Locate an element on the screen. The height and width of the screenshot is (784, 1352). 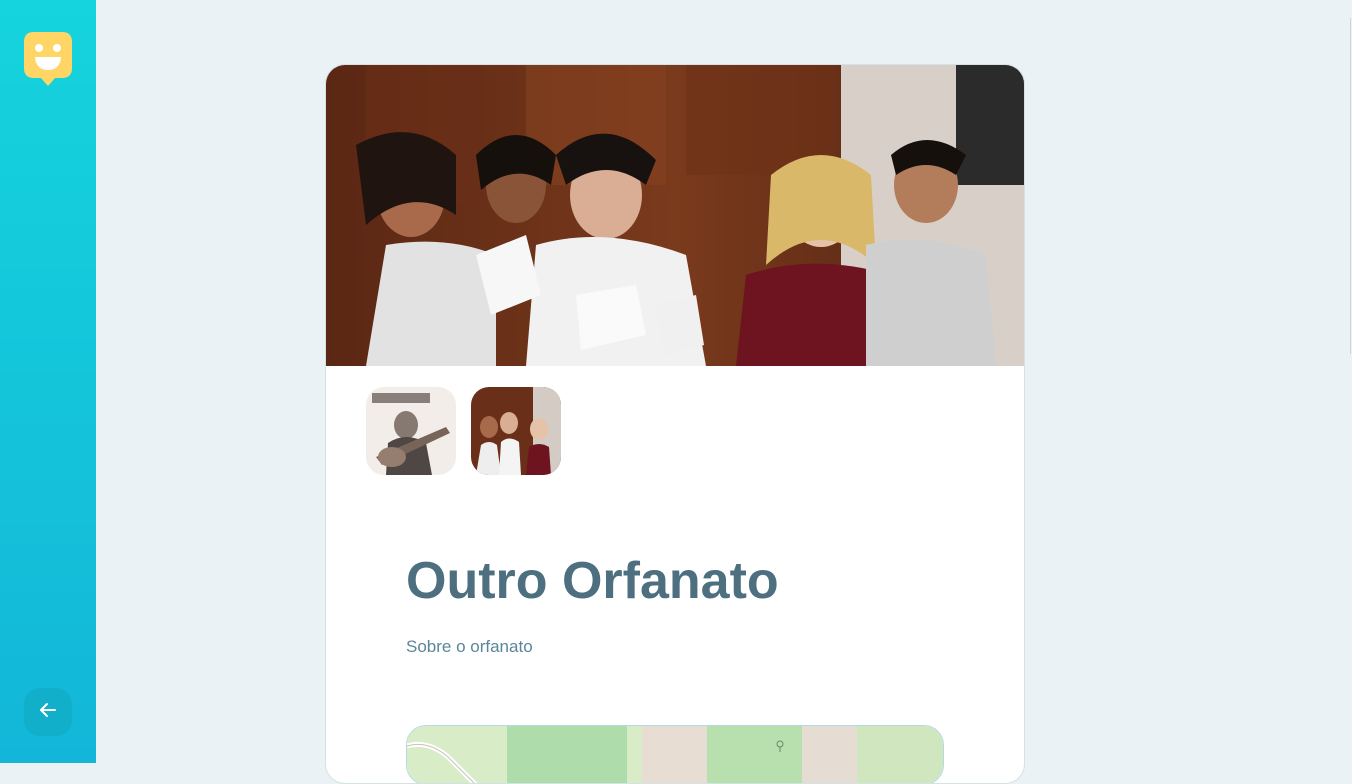
sidebar is located at coordinates (48, 381).